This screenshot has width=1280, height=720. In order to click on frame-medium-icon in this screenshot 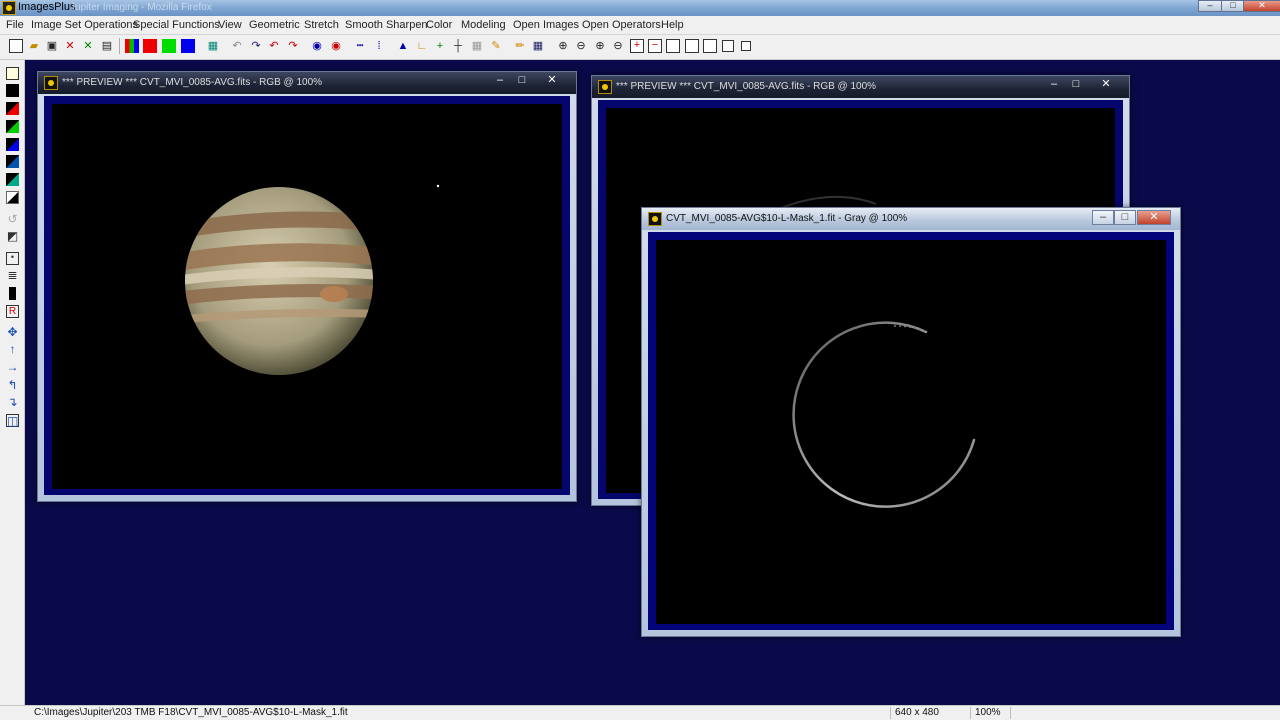, I will do `click(692, 46)`.